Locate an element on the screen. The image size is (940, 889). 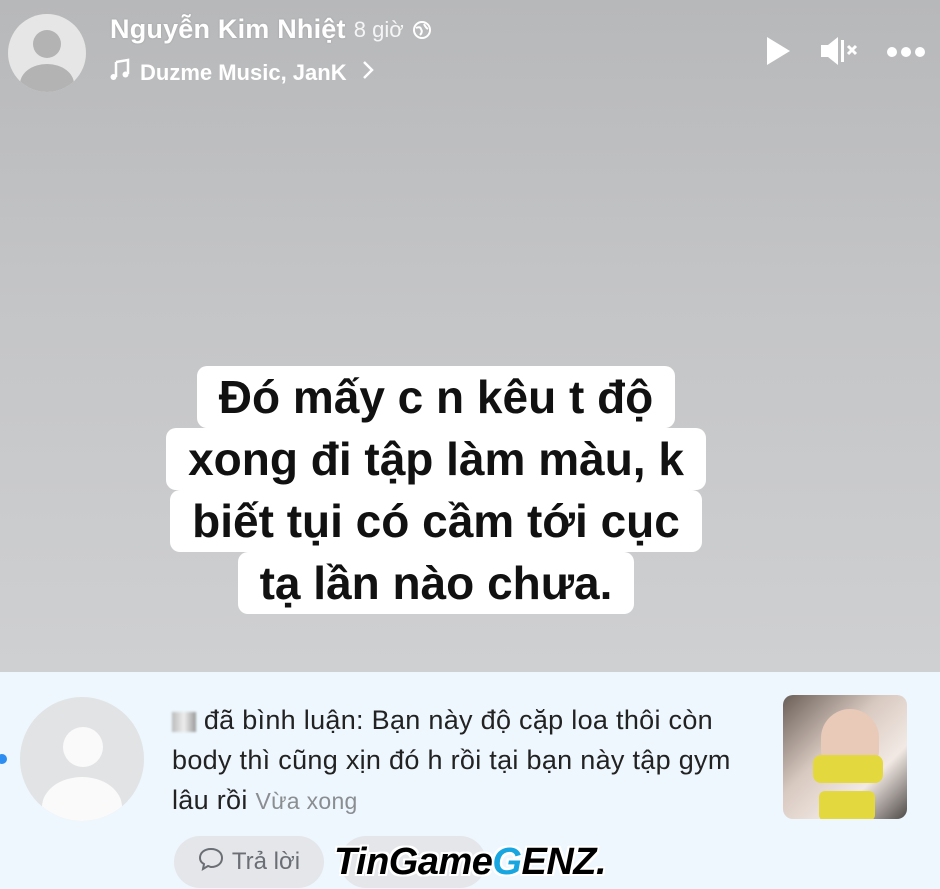
watermark-accent: G is located at coordinates (507, 861).